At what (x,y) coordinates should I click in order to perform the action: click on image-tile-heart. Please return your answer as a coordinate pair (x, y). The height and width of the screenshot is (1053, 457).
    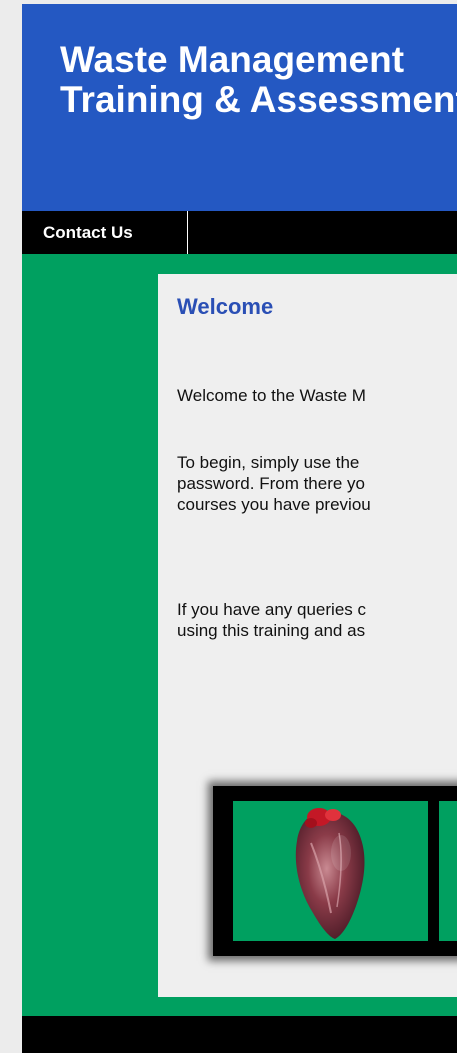
    Looking at the image, I should click on (330, 871).